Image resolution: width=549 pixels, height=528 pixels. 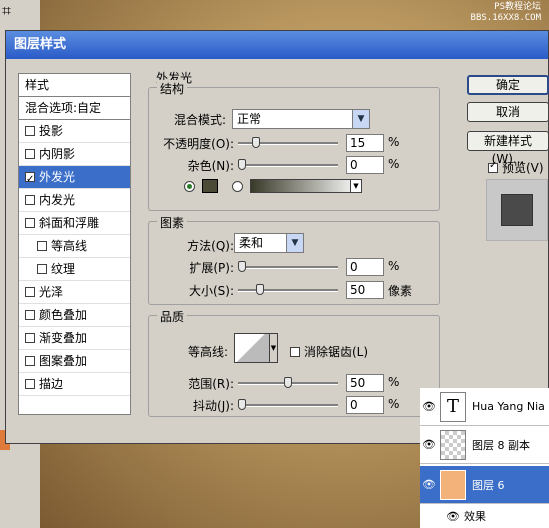 I want to click on noise-unit: %, so click(x=394, y=164).